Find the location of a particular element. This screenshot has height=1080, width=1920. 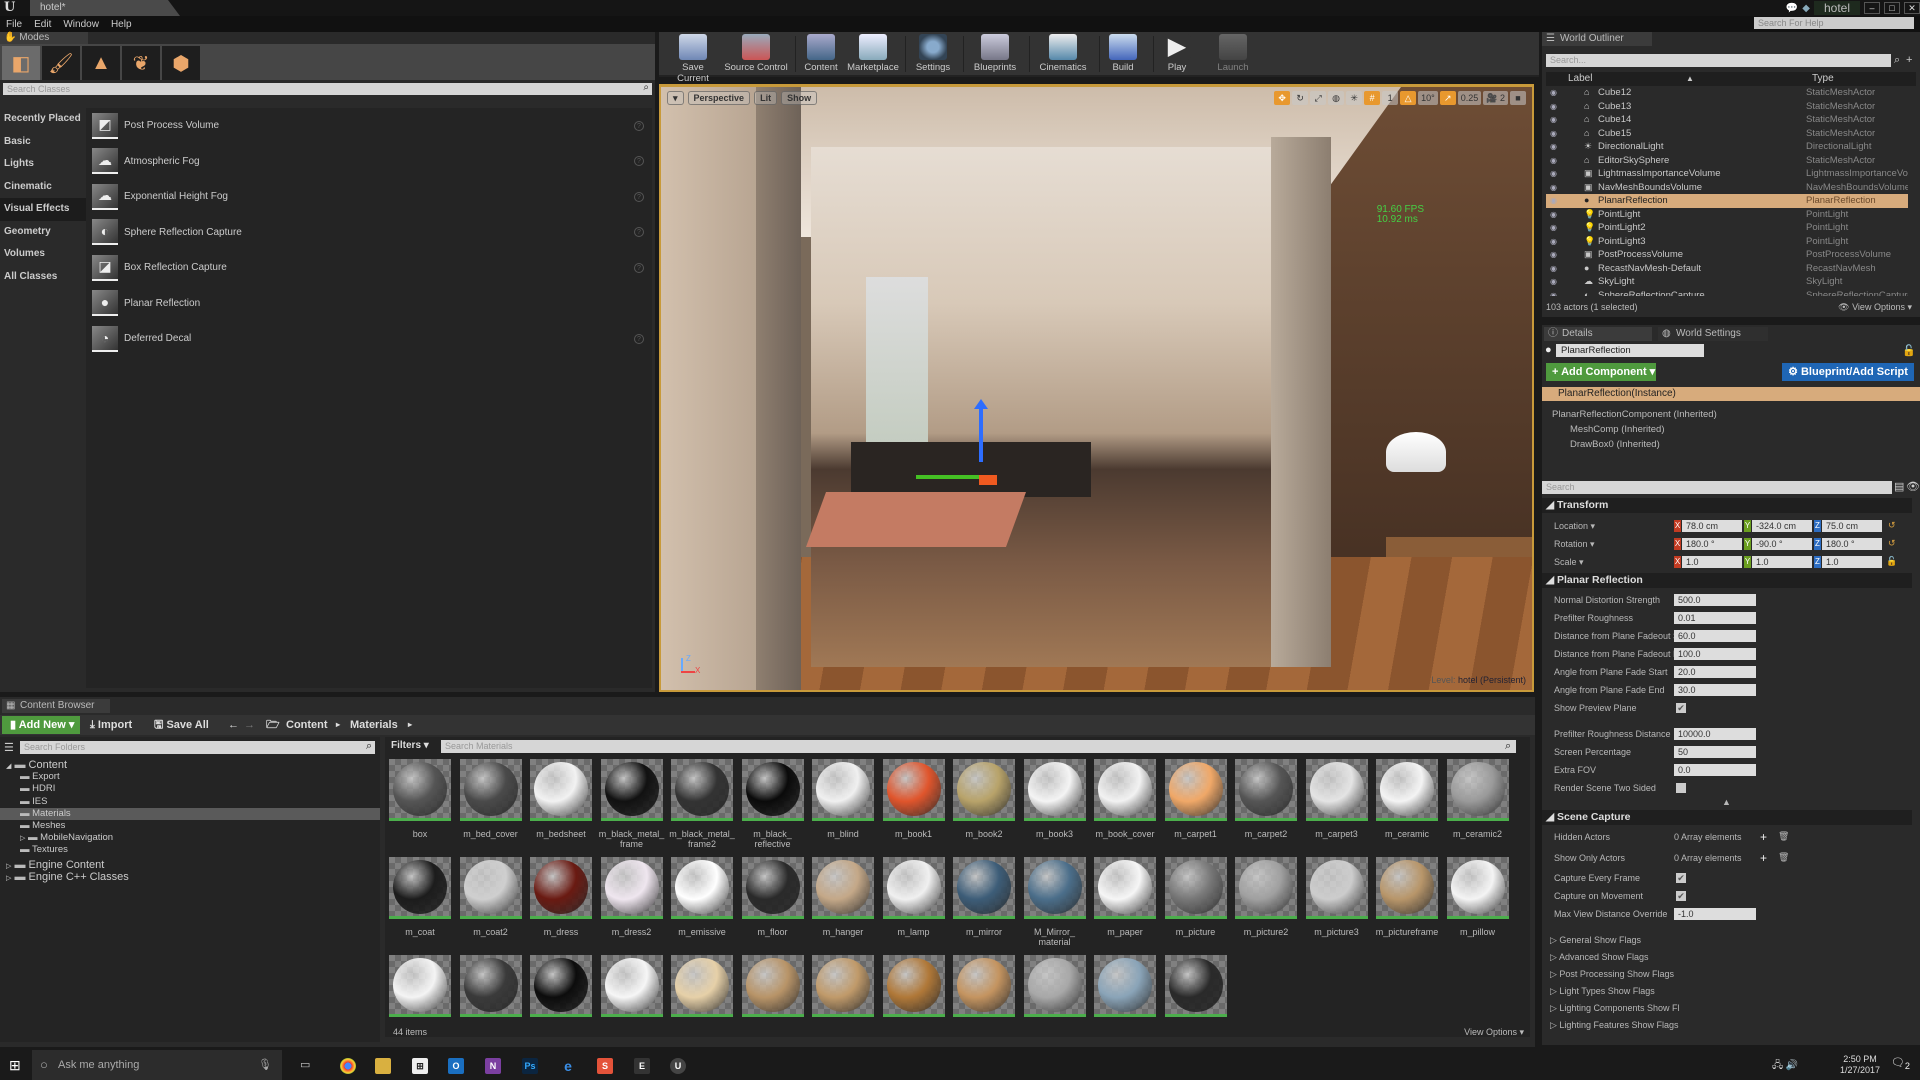

save-all-button: 🖫 Save All is located at coordinates (181, 725).